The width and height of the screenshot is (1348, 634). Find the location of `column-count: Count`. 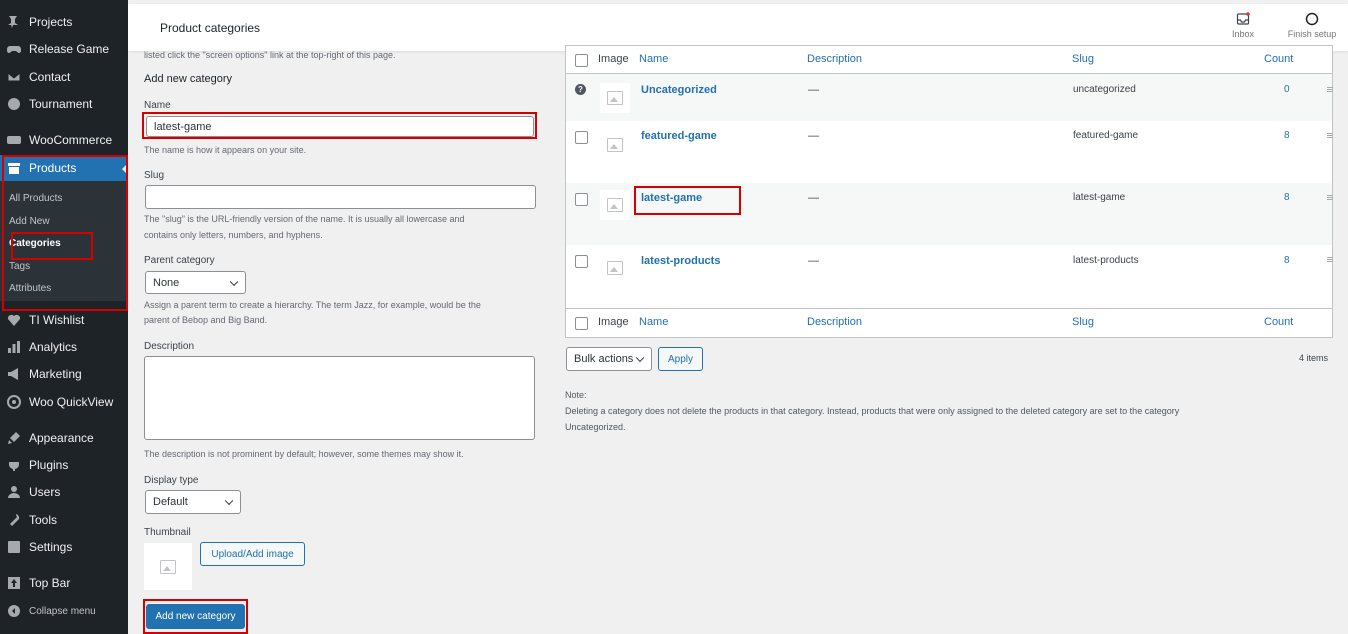

column-count: Count is located at coordinates (1278, 59).